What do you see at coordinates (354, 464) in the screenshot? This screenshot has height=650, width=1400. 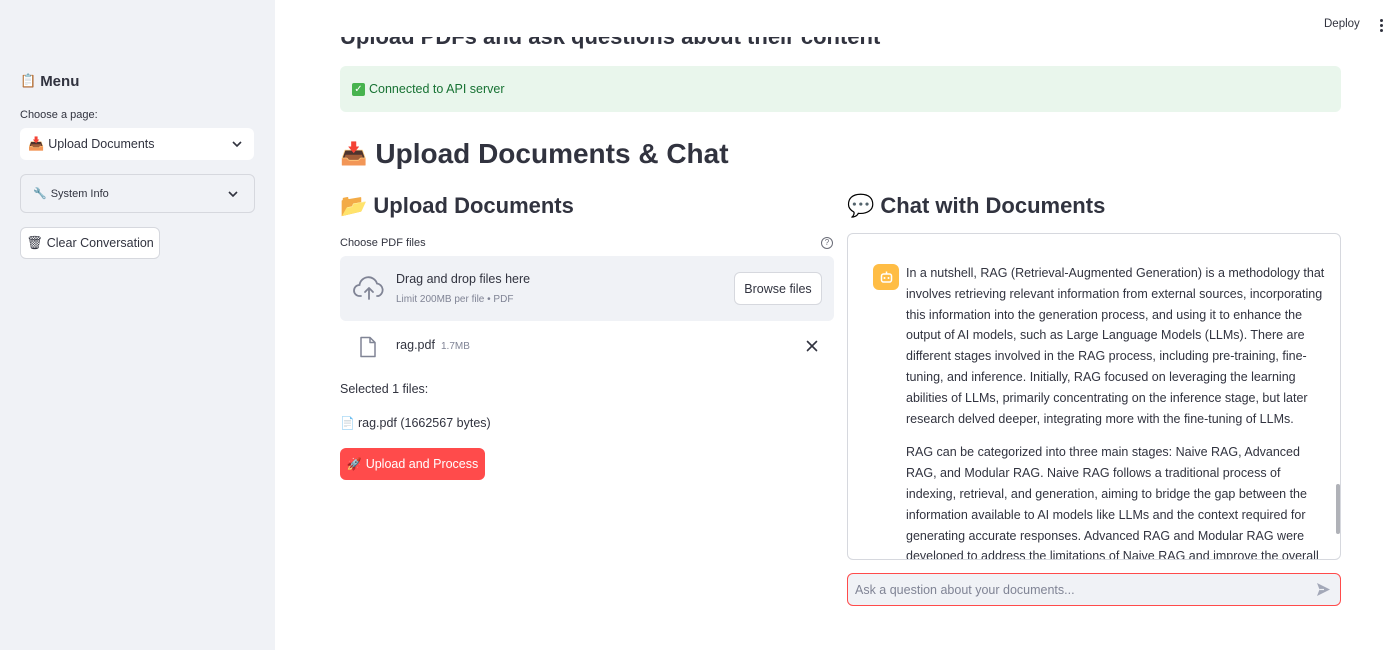 I see `rocket-icon: 🚀` at bounding box center [354, 464].